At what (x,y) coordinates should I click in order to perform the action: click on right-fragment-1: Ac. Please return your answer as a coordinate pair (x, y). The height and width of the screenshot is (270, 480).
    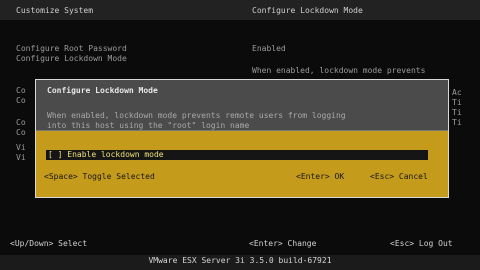
    Looking at the image, I should click on (457, 92).